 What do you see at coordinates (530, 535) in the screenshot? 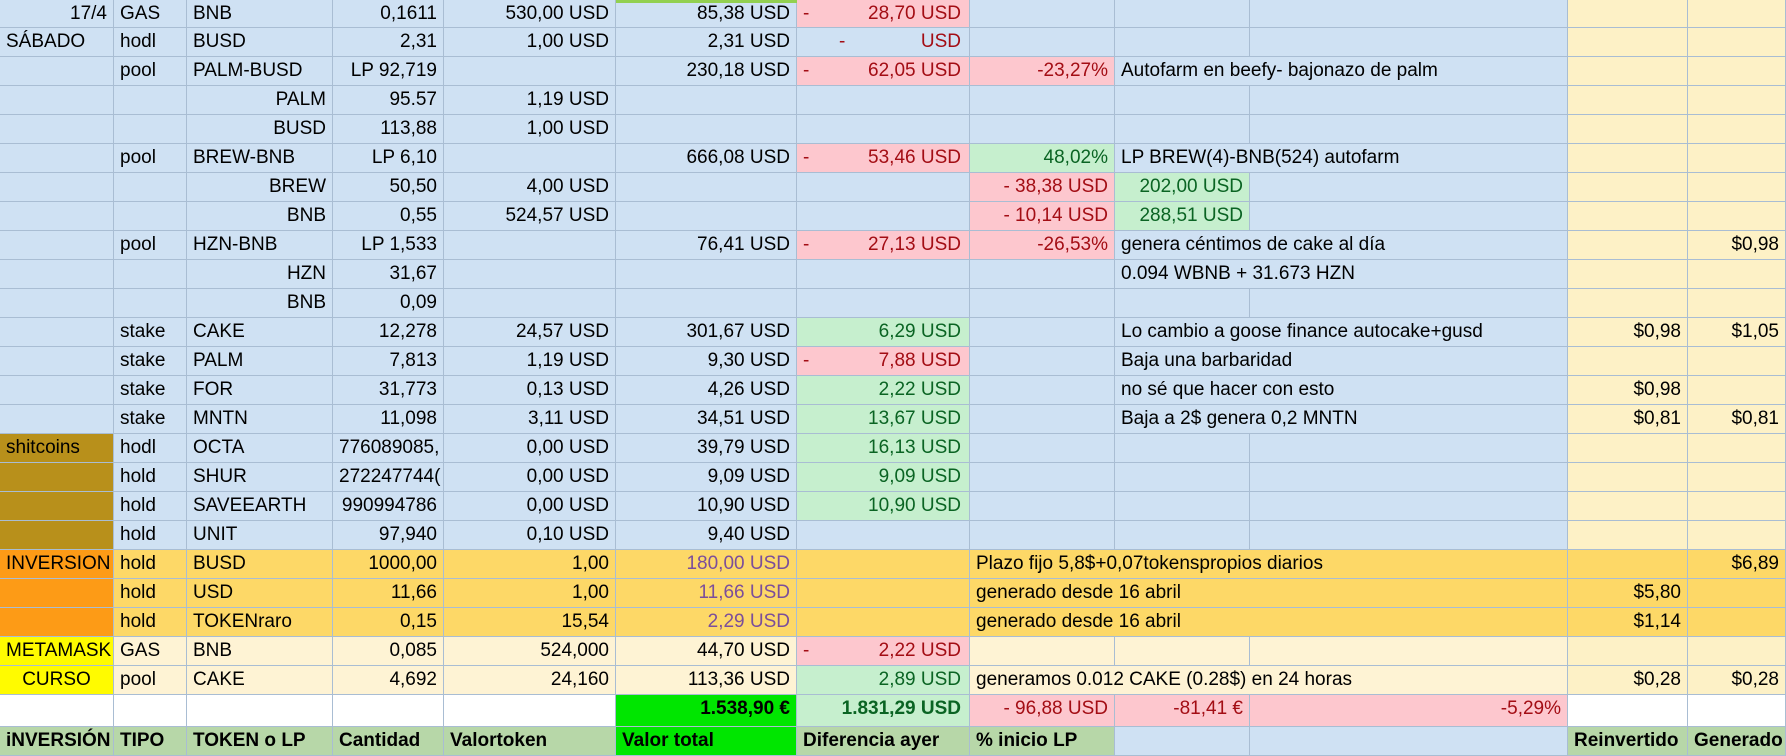
I see `cell-col-e-row-19: 0,10 USD` at bounding box center [530, 535].